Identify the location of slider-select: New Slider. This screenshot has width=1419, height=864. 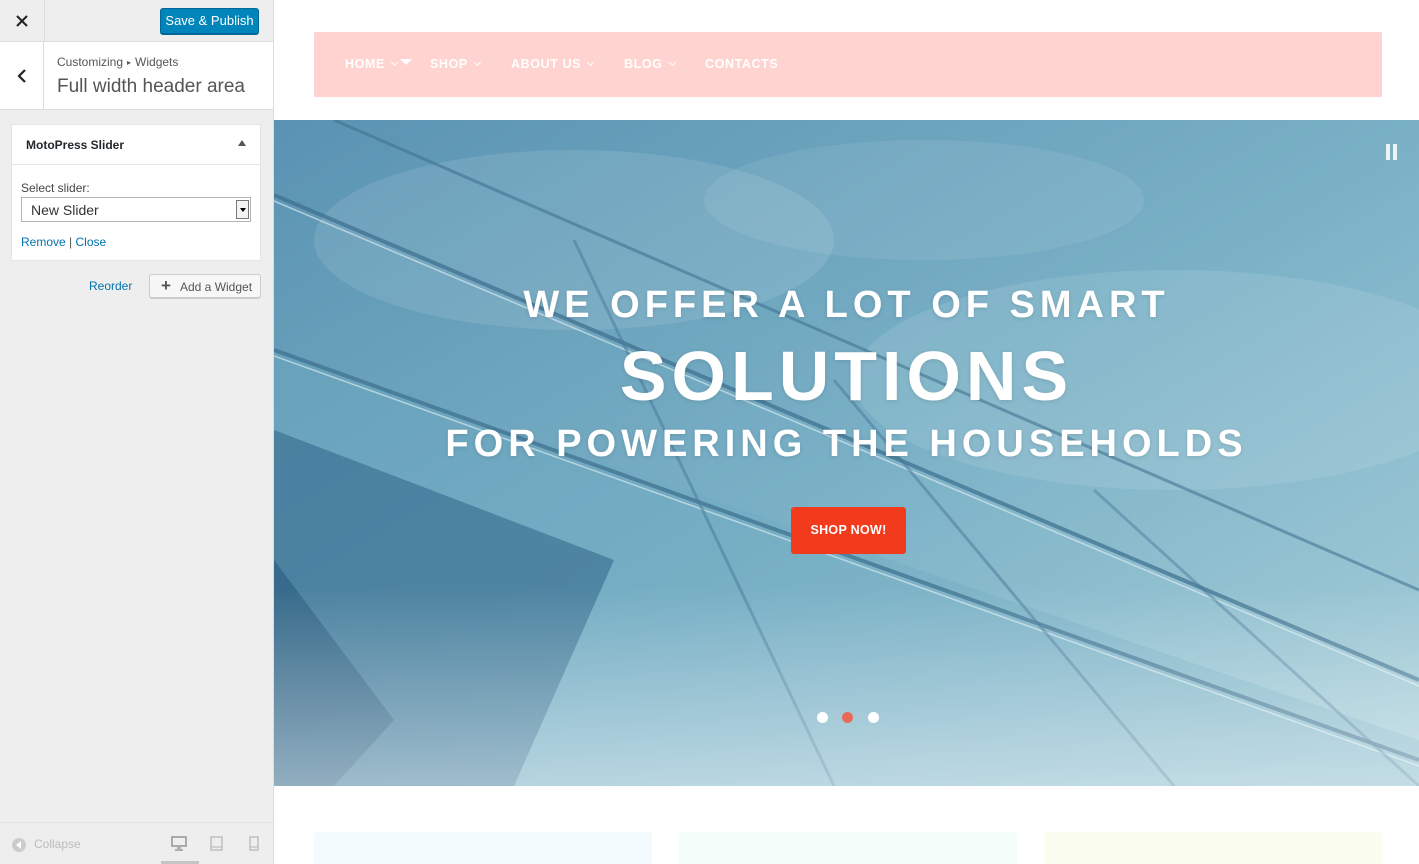
(136, 209).